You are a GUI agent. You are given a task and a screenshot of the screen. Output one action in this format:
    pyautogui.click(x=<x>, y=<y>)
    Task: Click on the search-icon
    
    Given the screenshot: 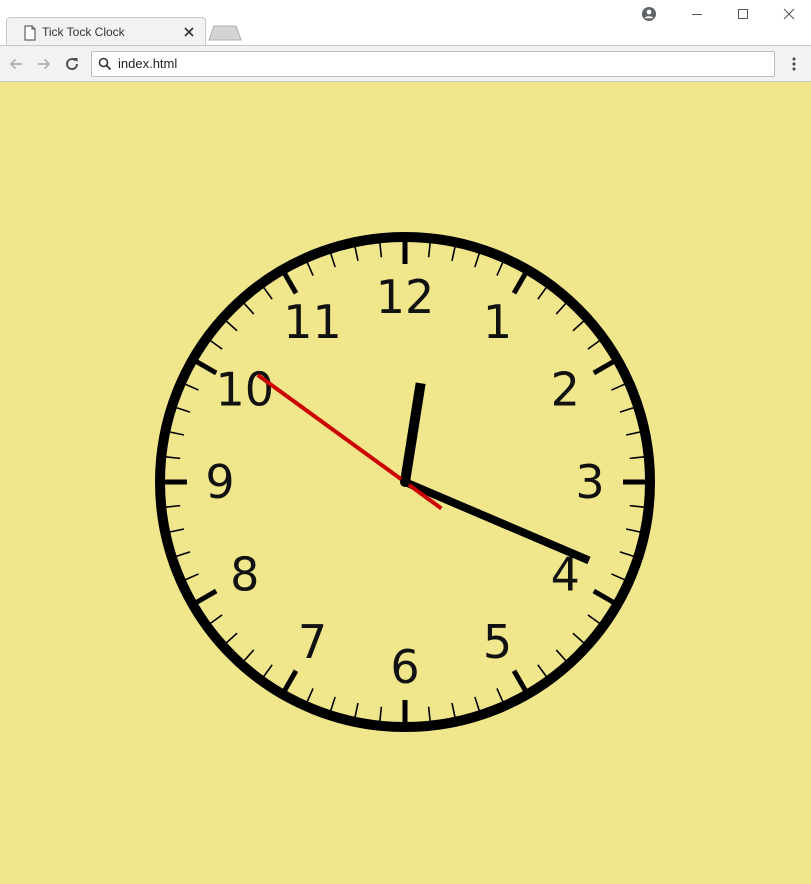 What is the action you would take?
    pyautogui.click(x=105, y=64)
    